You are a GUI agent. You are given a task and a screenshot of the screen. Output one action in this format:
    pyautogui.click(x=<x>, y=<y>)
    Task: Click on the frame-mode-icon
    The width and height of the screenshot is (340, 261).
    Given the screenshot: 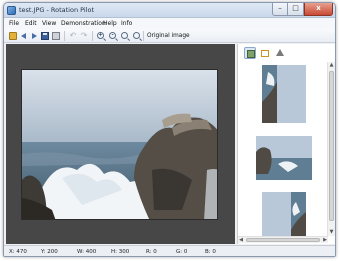 What is the action you would take?
    pyautogui.click(x=265, y=53)
    